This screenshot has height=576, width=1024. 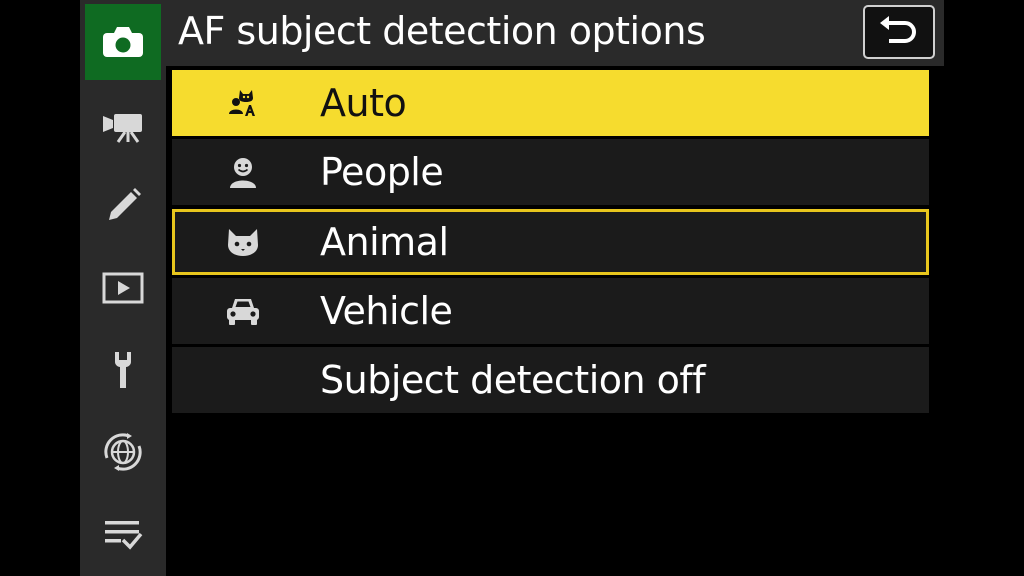 I want to click on option-vehicle: Vehicle, so click(x=550, y=311).